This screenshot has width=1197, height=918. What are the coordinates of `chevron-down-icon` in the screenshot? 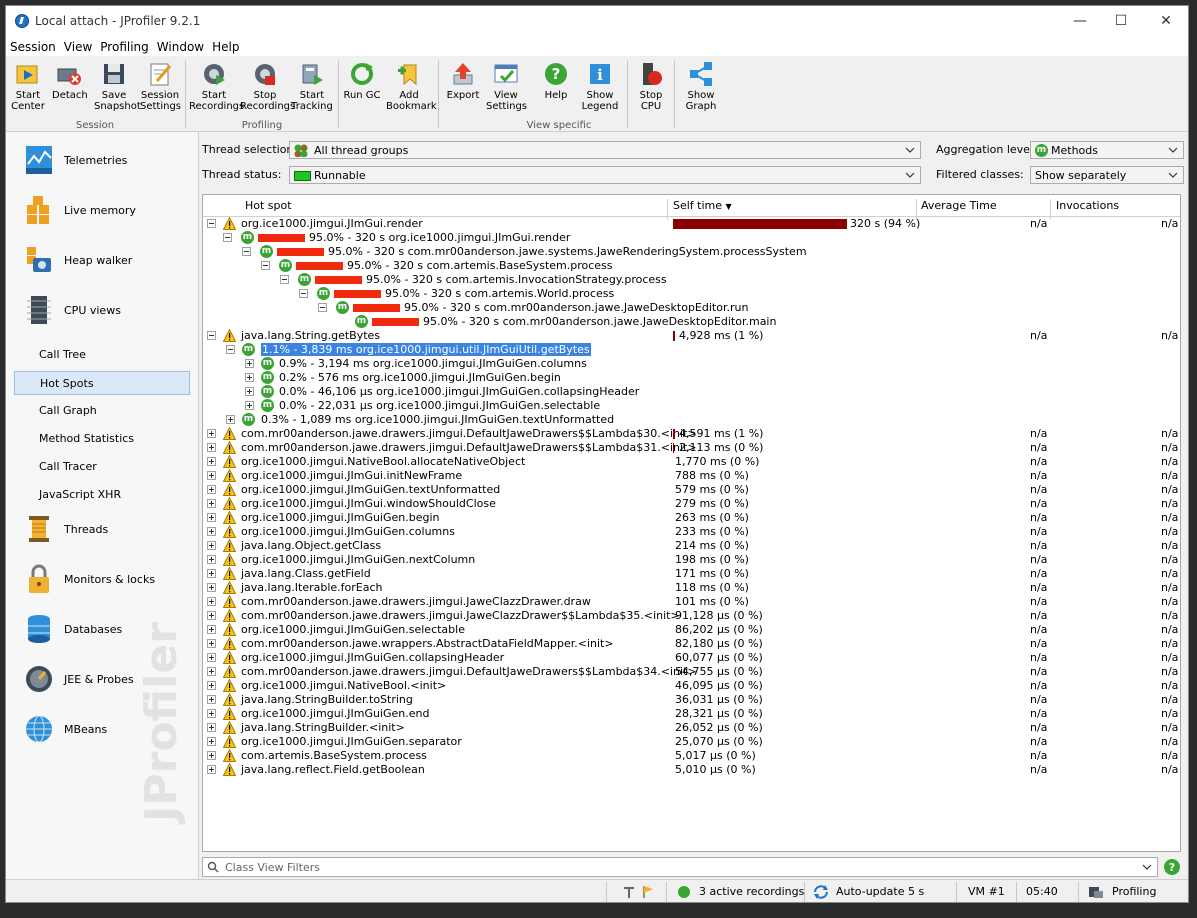 It's located at (1147, 867).